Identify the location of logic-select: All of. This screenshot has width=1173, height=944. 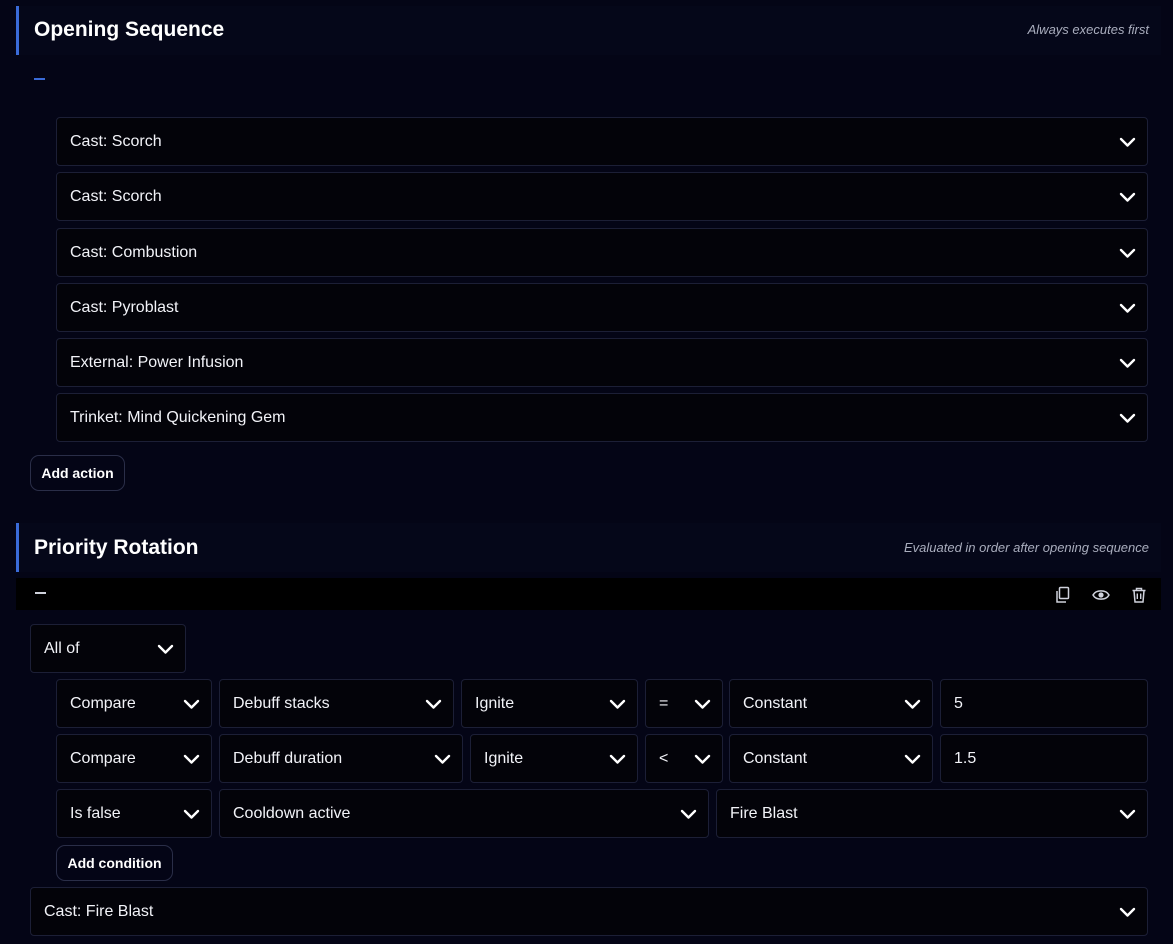
(108, 648).